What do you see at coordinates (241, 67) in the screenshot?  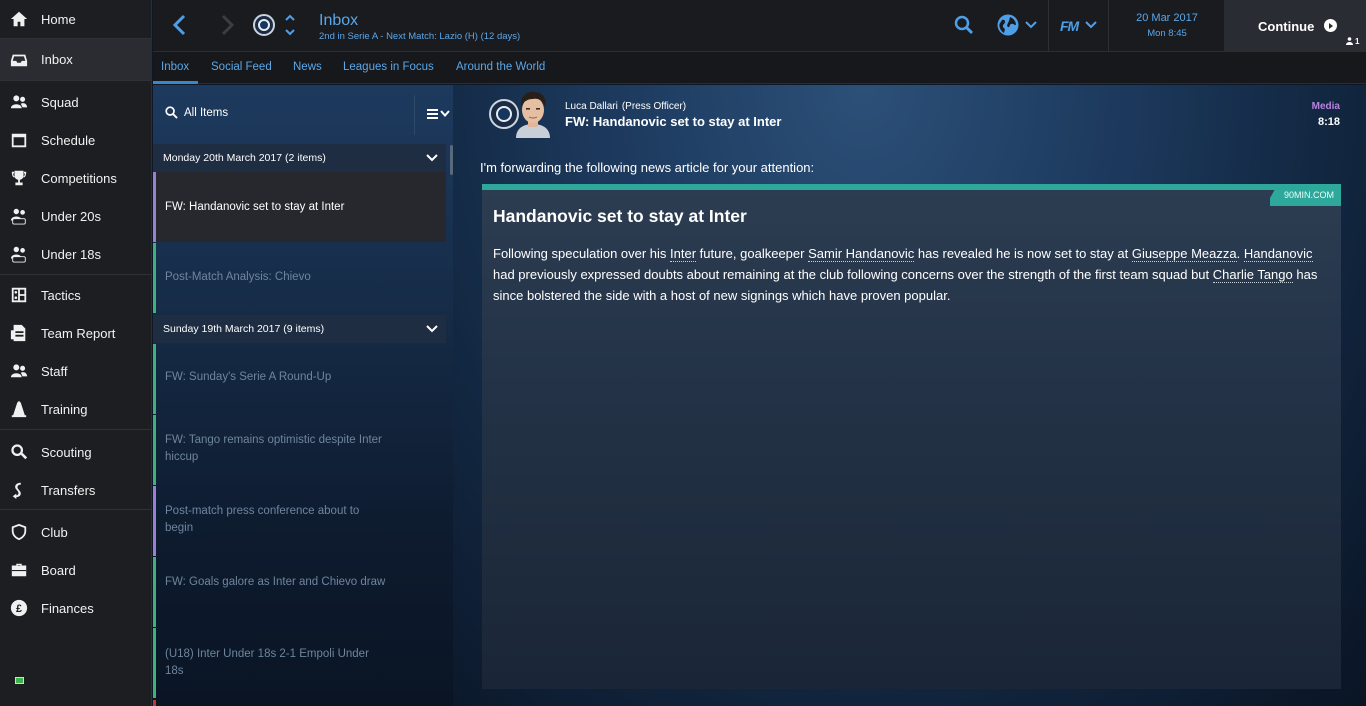 I see `tab-social-feed: Social Feed` at bounding box center [241, 67].